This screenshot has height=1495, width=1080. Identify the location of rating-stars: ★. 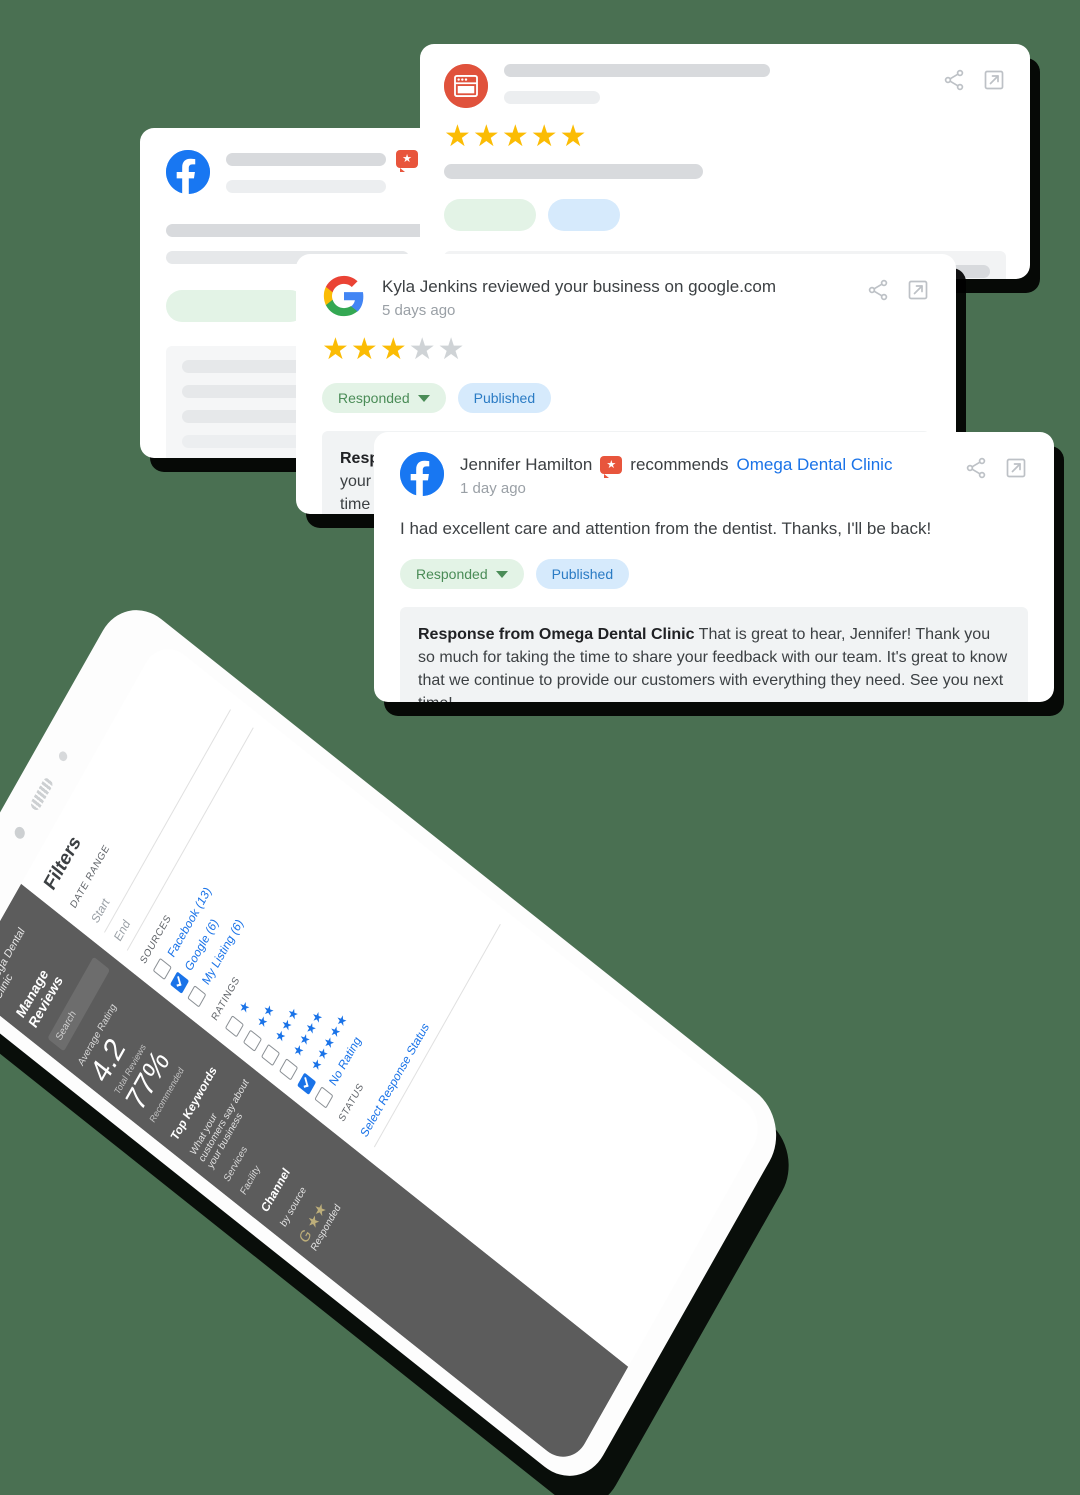
(244, 1006).